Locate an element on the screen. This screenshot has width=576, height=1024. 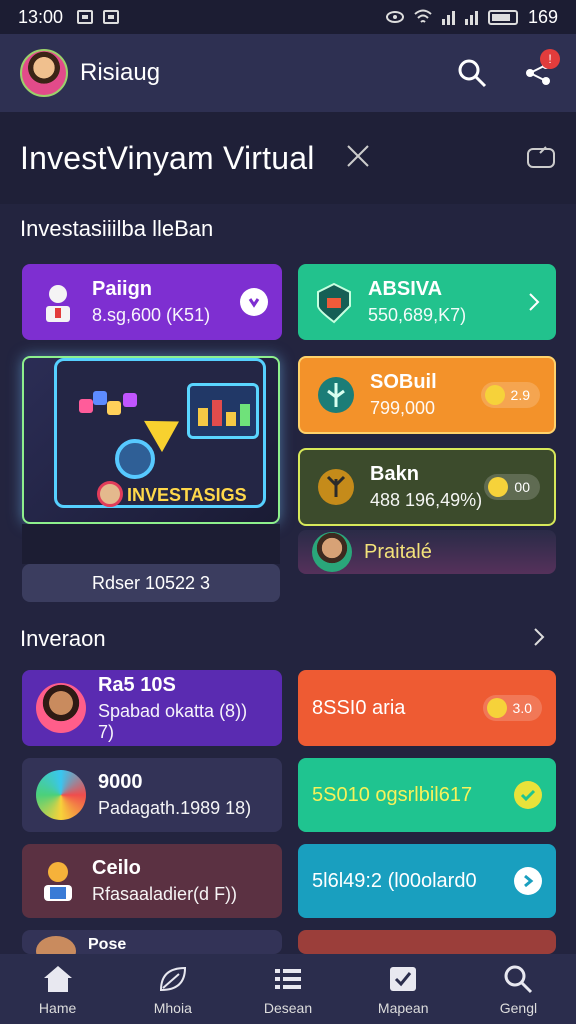
check-button is located at coordinates (528, 795).